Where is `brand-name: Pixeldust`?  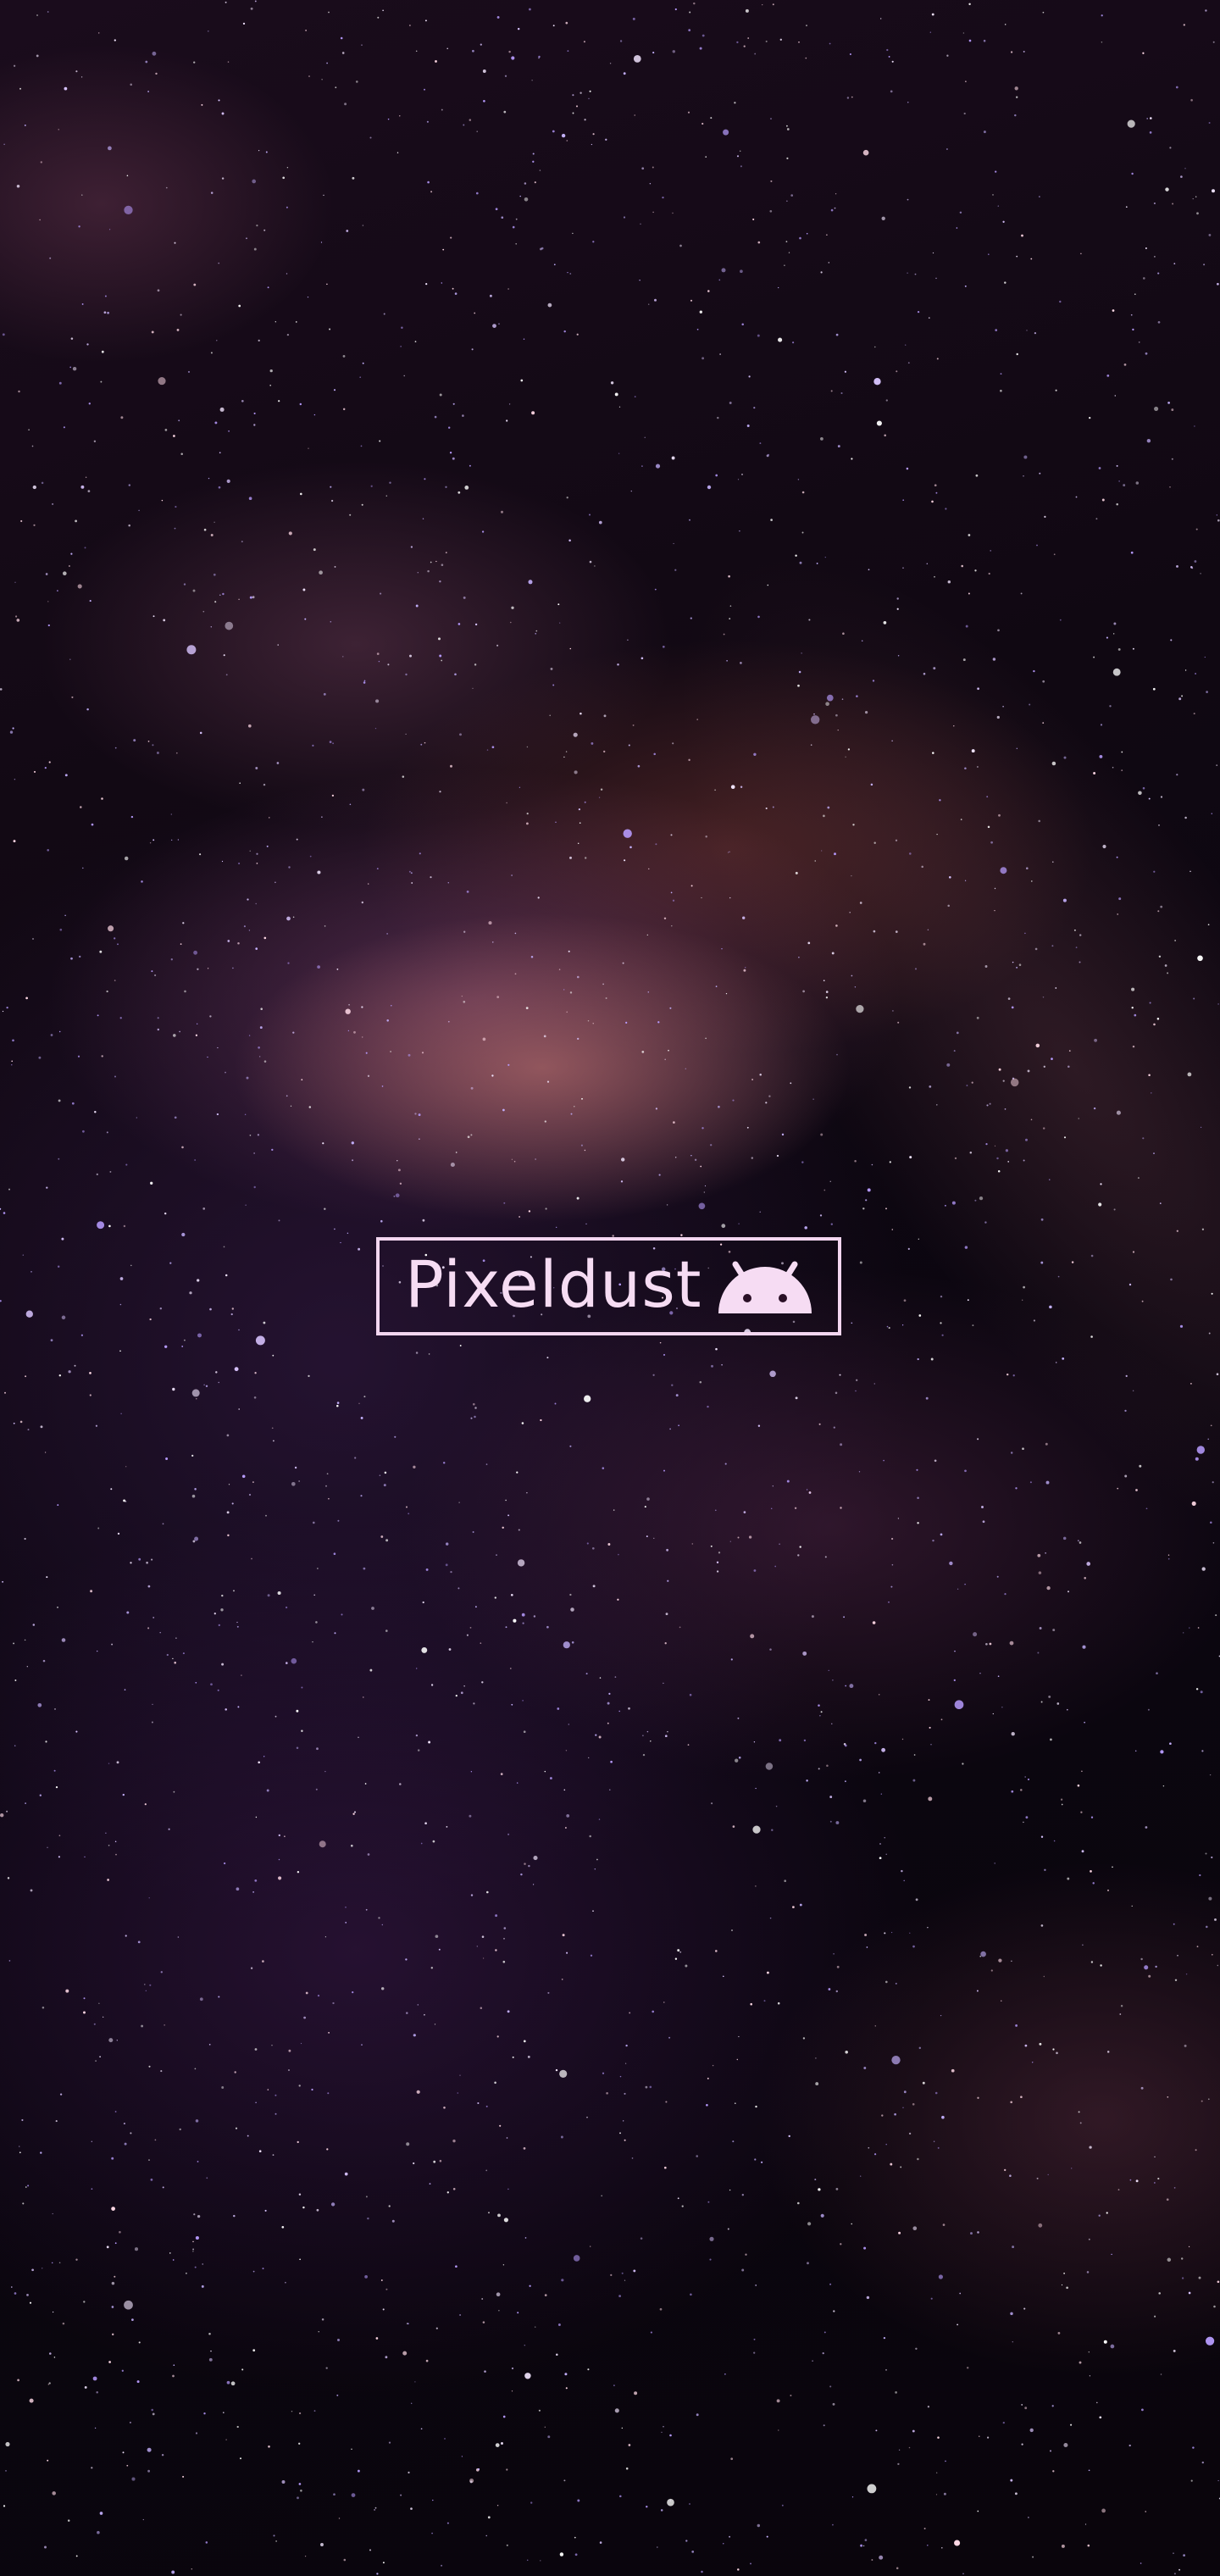 brand-name: Pixeldust is located at coordinates (553, 1284).